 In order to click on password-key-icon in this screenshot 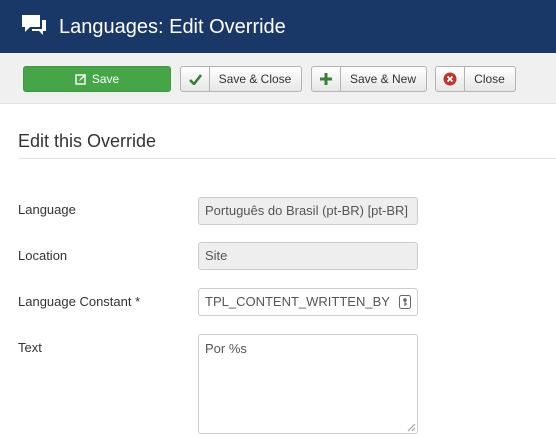, I will do `click(405, 302)`.